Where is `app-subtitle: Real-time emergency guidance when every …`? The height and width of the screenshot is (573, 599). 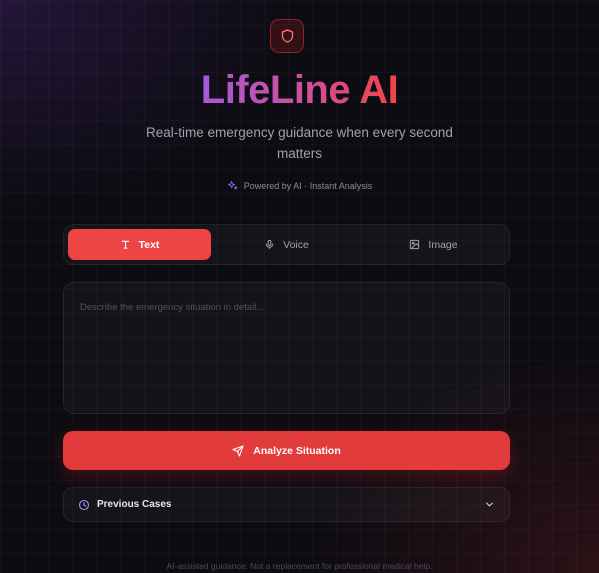 app-subtitle: Real-time emergency guidance when every … is located at coordinates (299, 143).